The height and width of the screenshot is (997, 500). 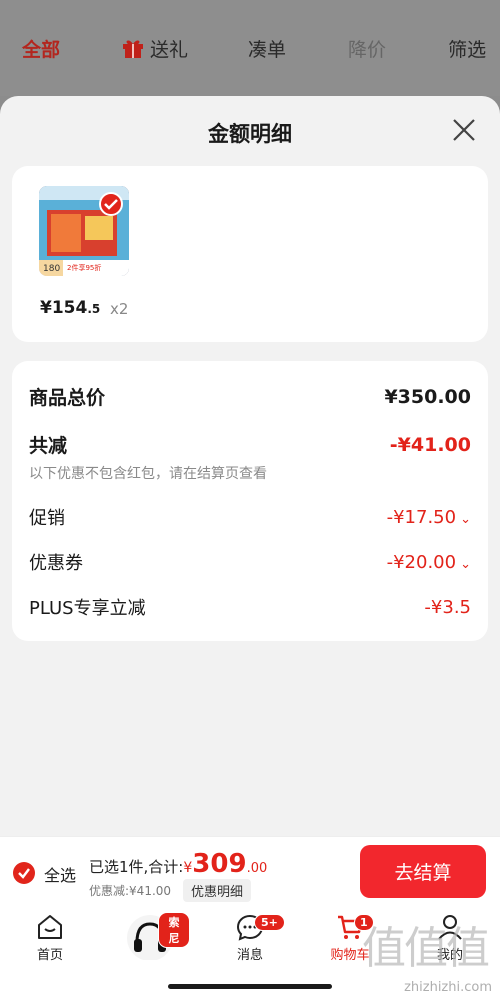 I want to click on item-price-decimal: .5, so click(x=94, y=309).